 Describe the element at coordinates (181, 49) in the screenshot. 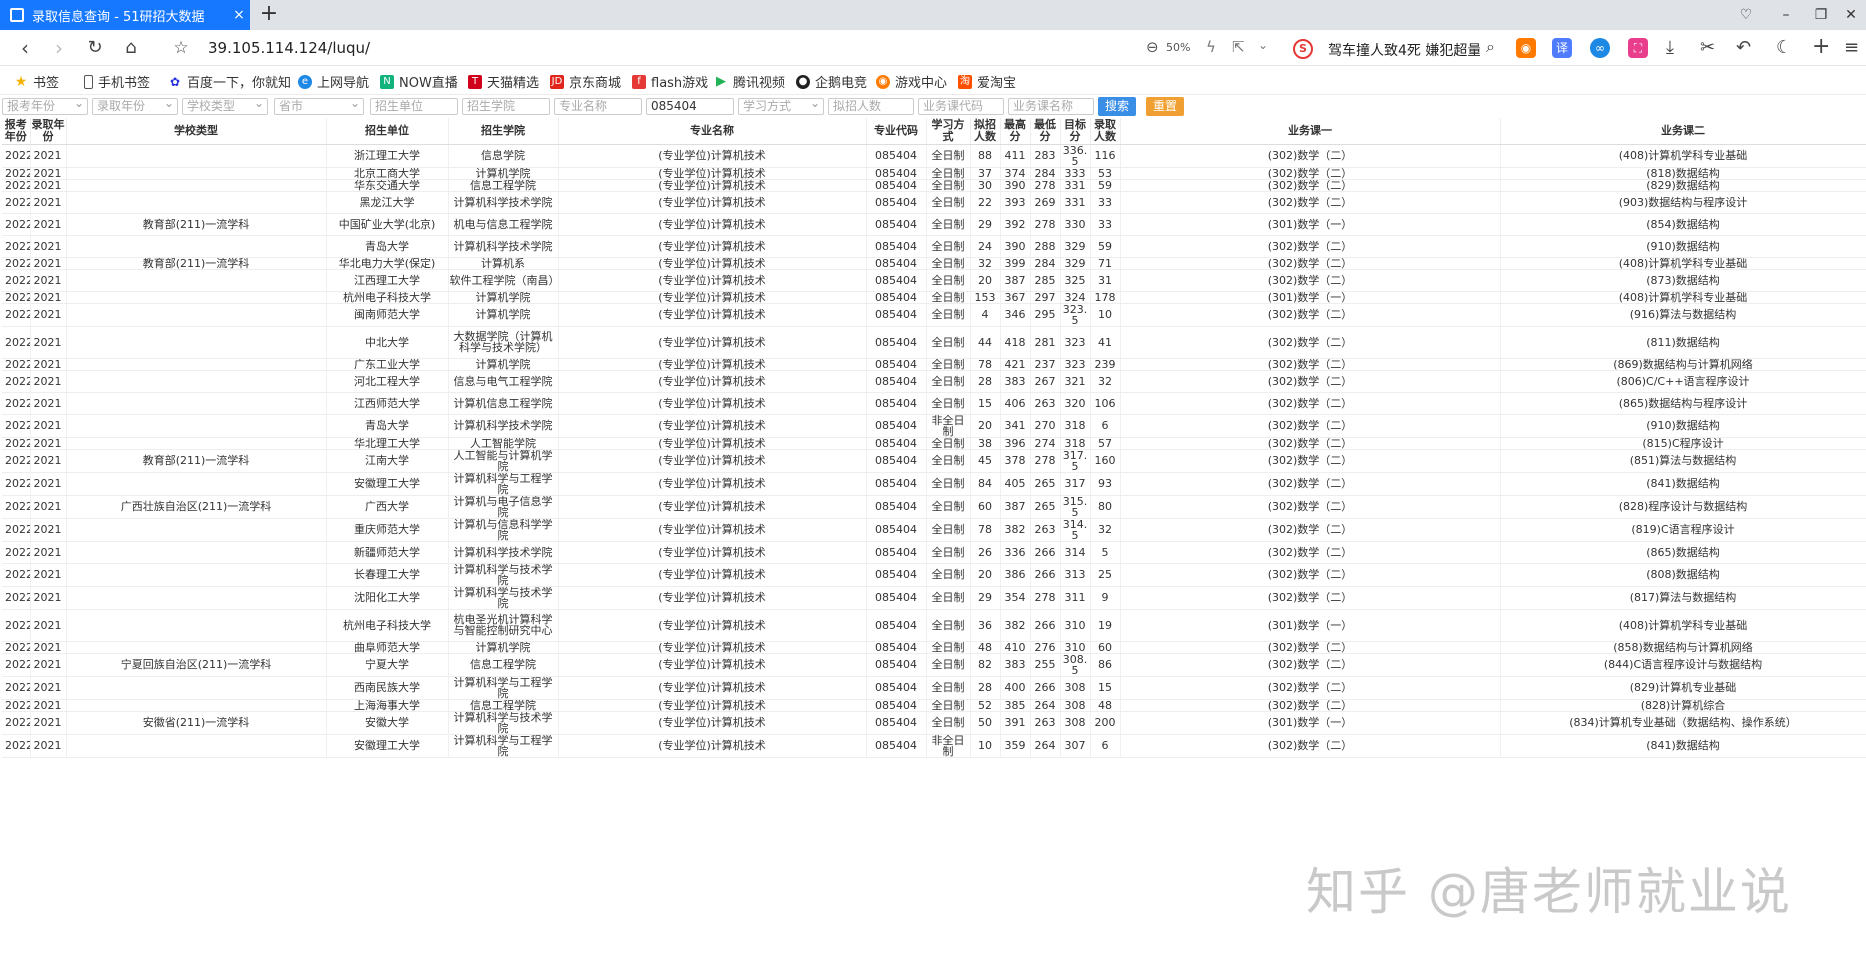

I see `bookmark-star-icon: ☆` at that location.